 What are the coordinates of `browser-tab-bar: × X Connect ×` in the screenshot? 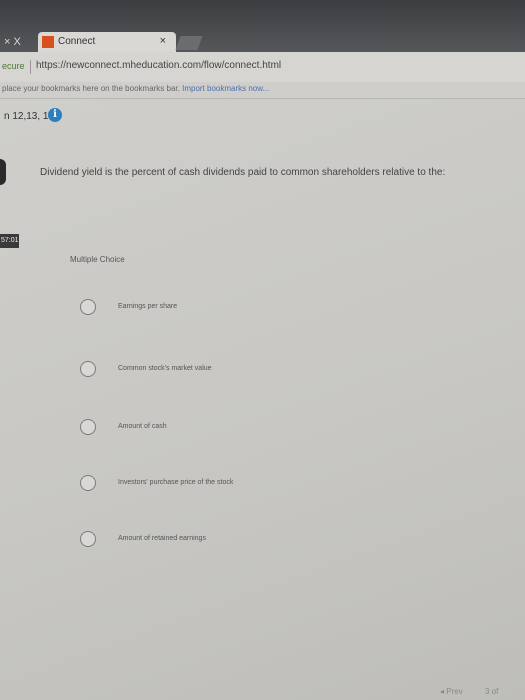 It's located at (262, 26).